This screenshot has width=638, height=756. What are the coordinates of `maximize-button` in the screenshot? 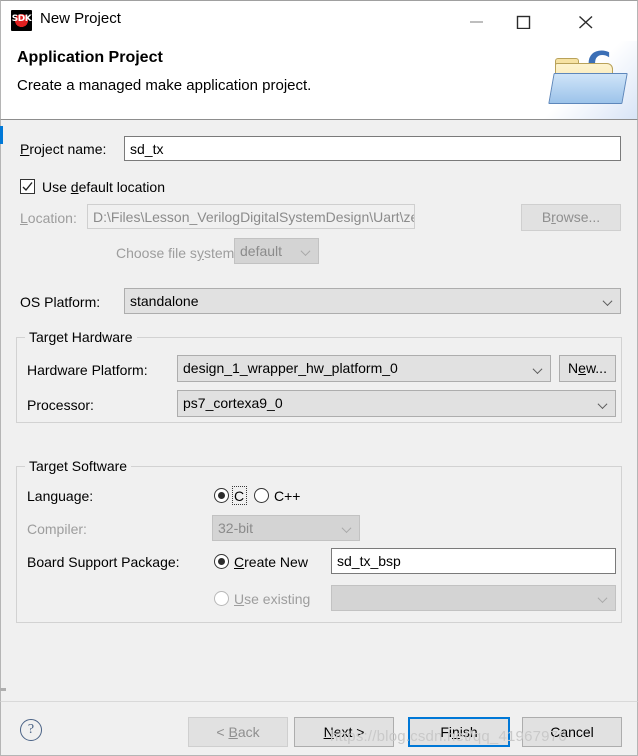 It's located at (524, 21).